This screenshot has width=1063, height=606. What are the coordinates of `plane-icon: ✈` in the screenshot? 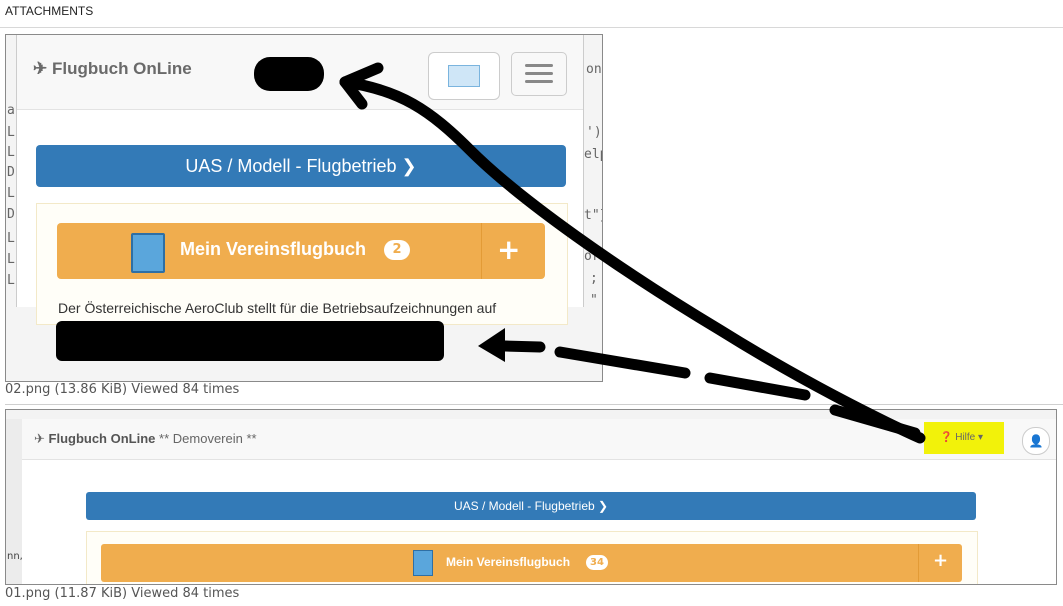 It's located at (41, 438).